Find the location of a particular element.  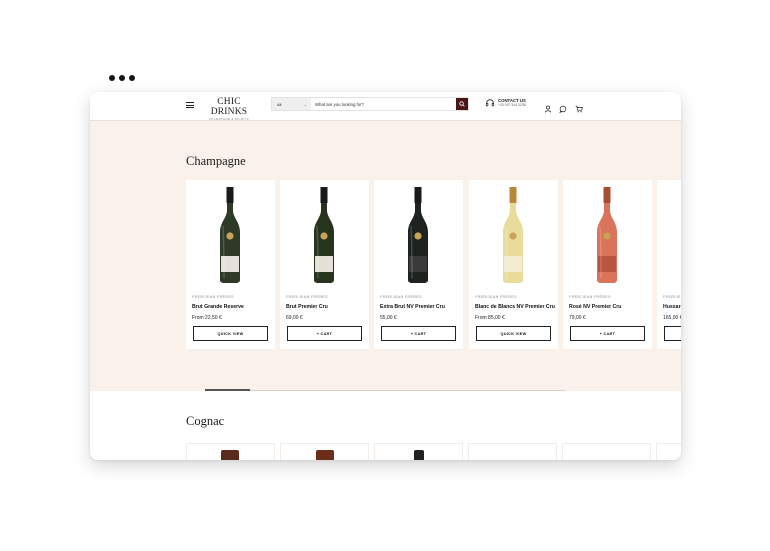

search-category-select: All ⌄ is located at coordinates (291, 104).